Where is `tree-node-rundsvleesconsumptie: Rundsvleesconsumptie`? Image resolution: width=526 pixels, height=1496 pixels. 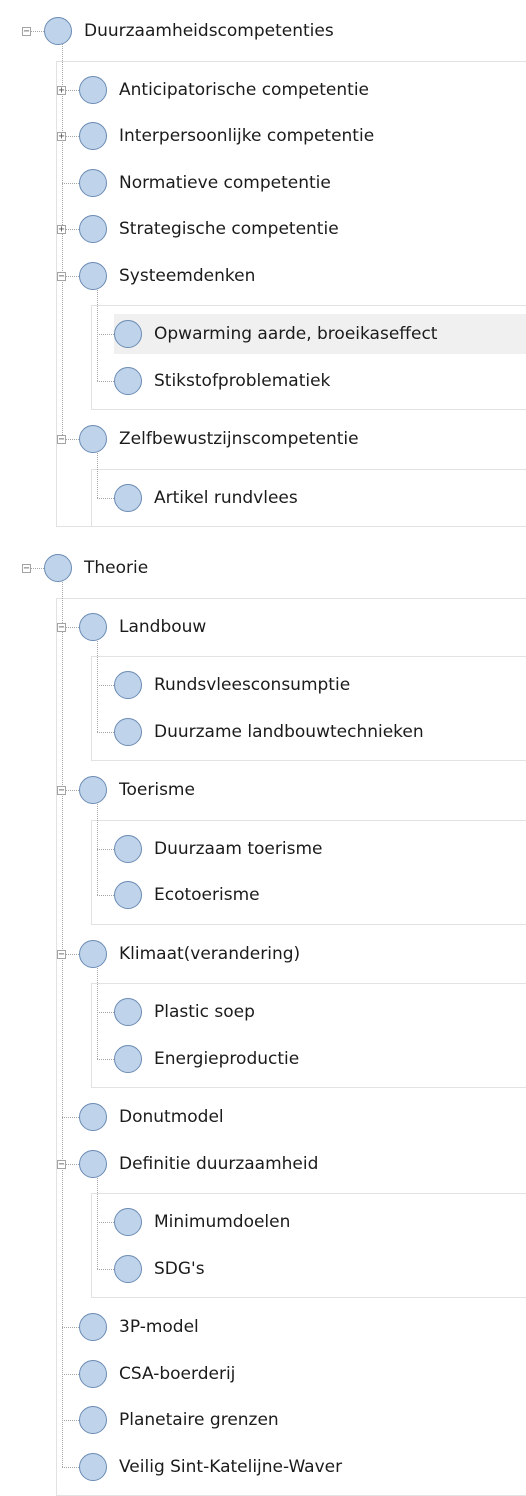
tree-node-rundsvleesconsumptie: Rundsvleesconsumptie is located at coordinates (232, 685).